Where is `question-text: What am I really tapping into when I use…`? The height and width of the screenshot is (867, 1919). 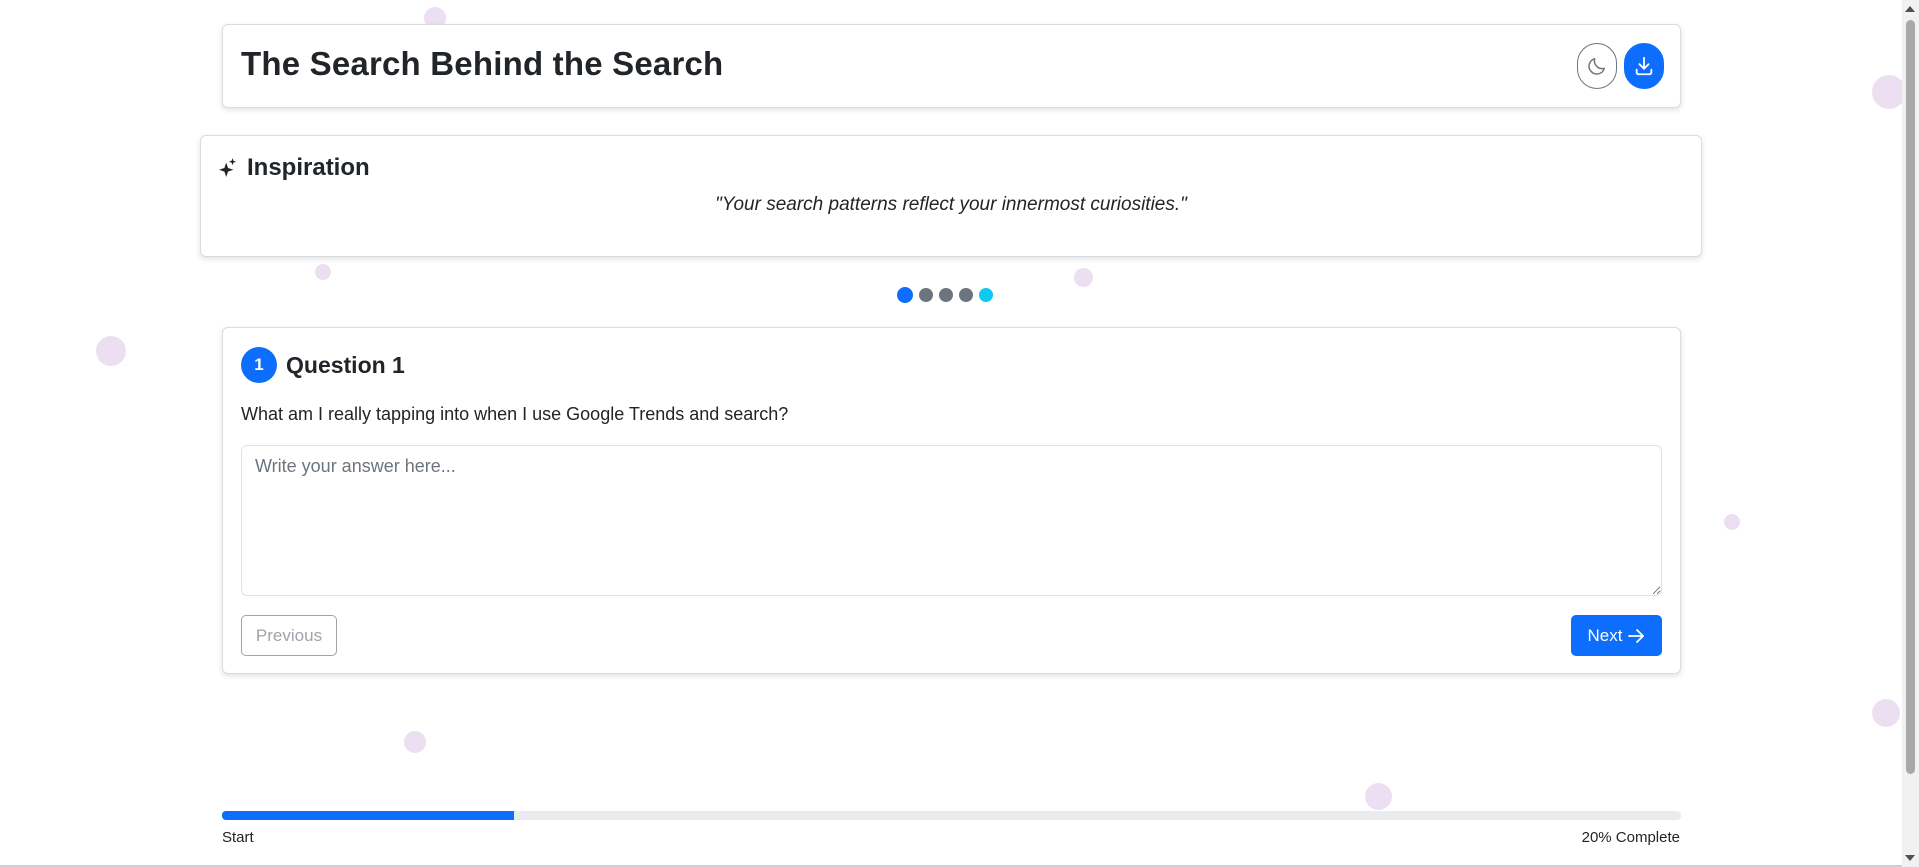
question-text: What am I really tapping into when I use… is located at coordinates (515, 414).